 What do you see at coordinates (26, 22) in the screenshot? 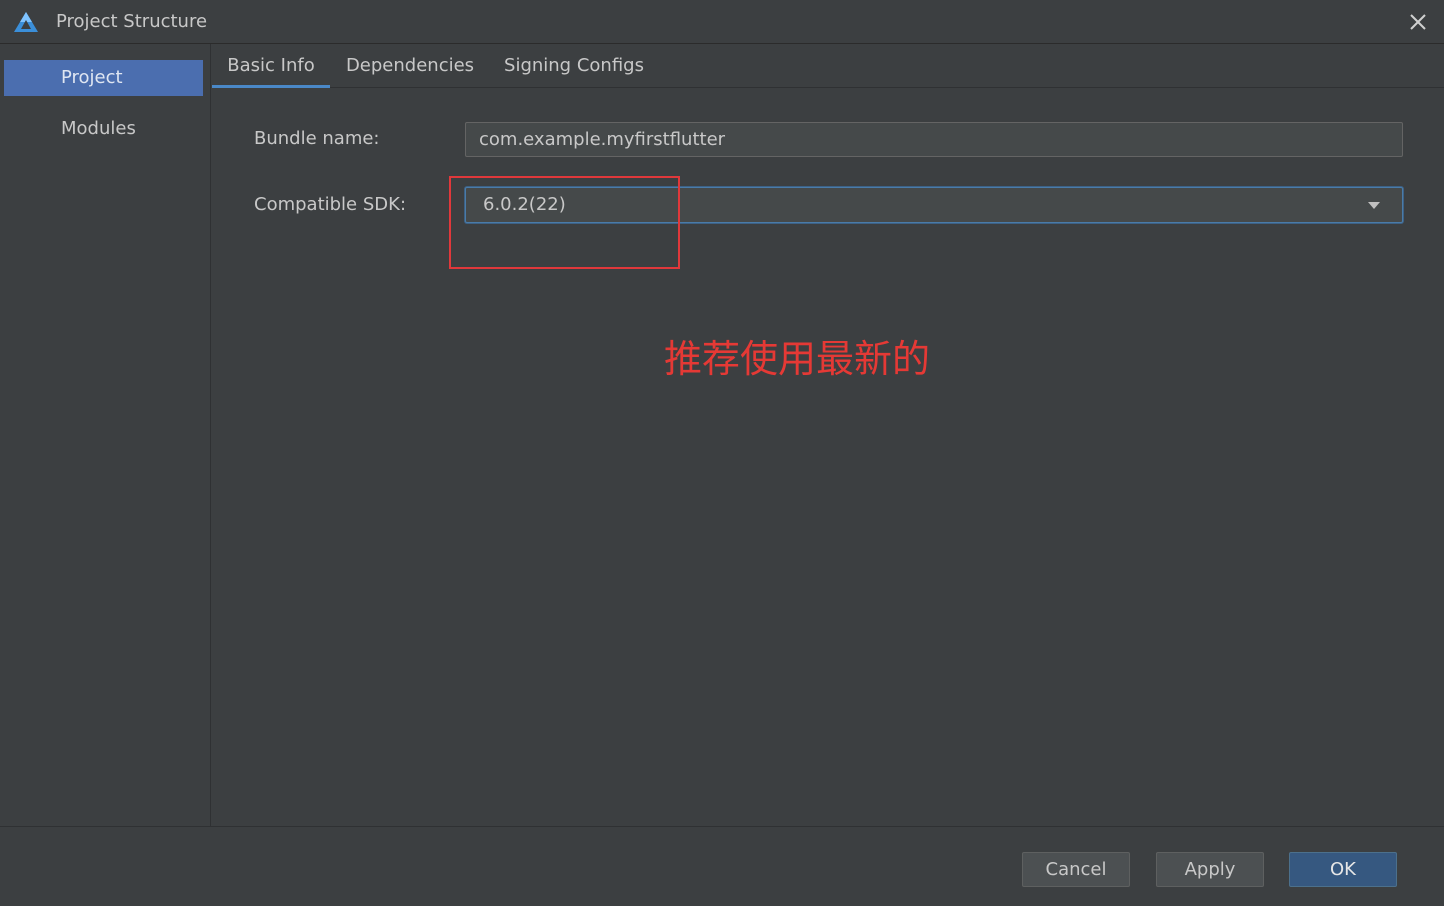
I see `harmony-app-icon` at bounding box center [26, 22].